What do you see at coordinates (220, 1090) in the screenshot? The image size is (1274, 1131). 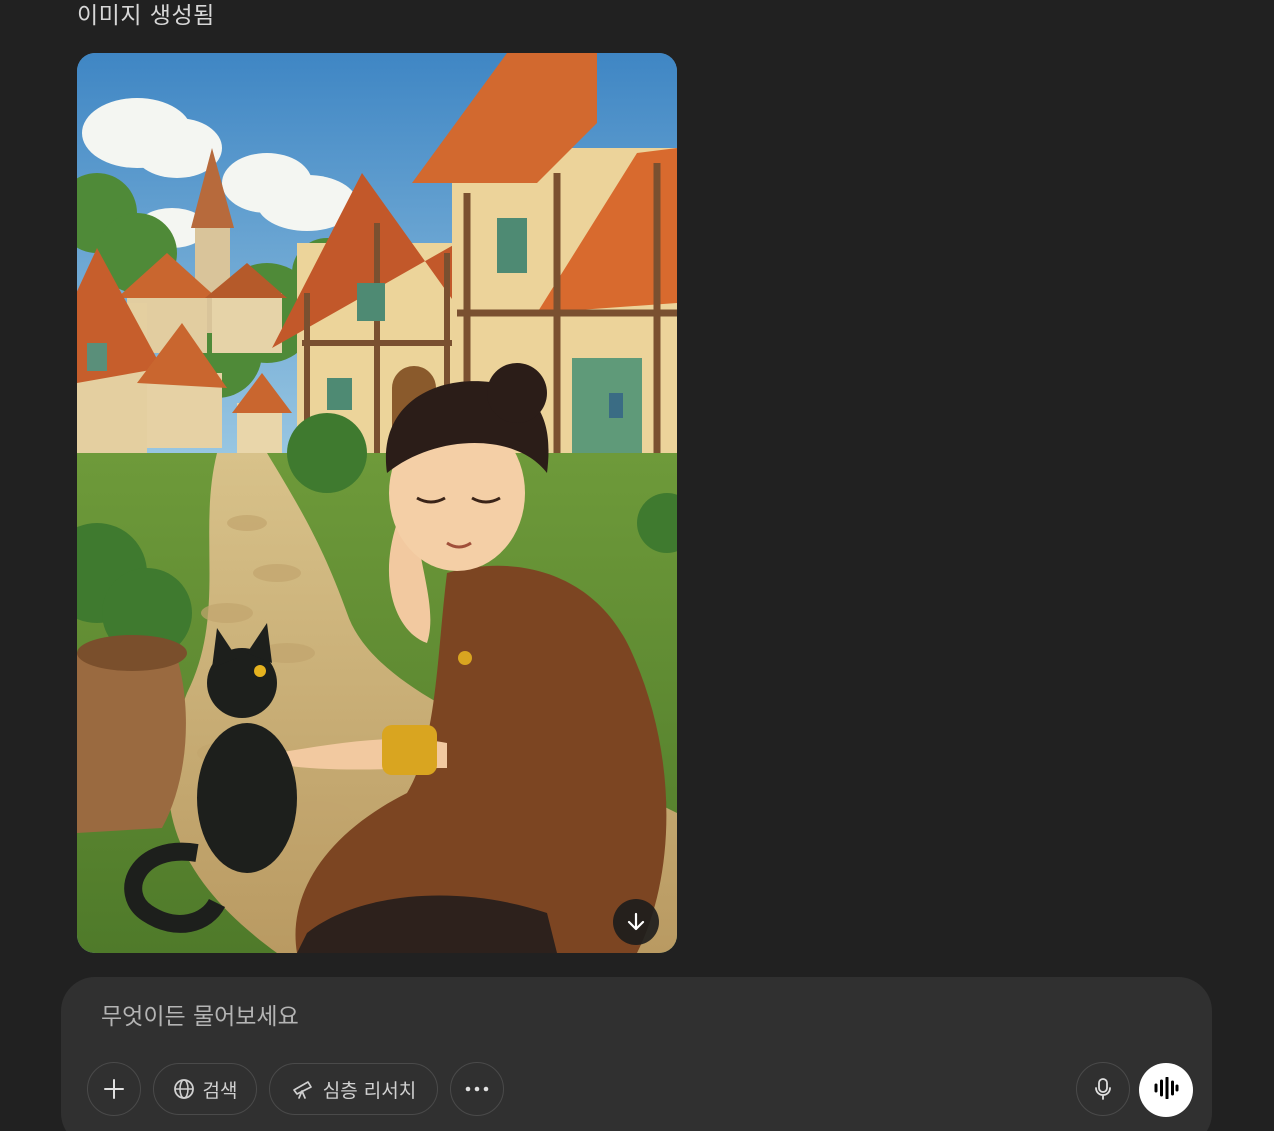 I see `search-button-label: 검색` at bounding box center [220, 1090].